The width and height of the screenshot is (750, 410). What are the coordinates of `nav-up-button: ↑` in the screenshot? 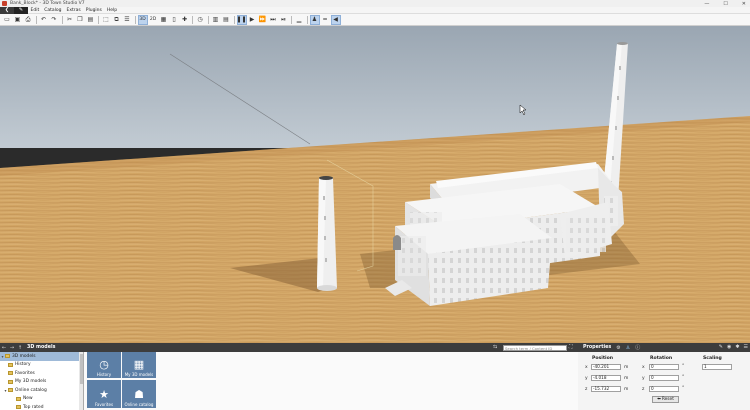 It's located at (20, 348).